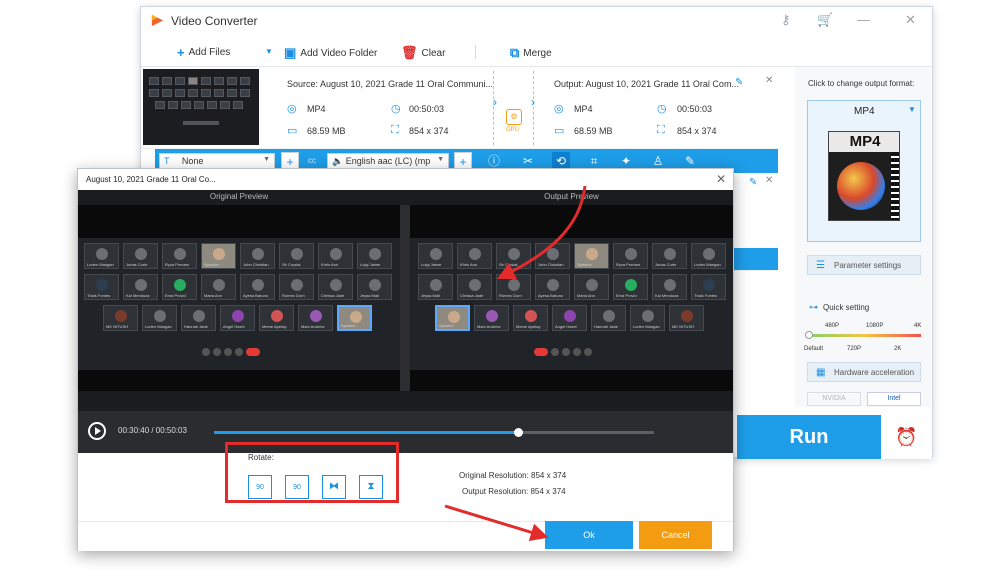 The height and width of the screenshot is (570, 1000). Describe the element at coordinates (217, 161) in the screenshot. I see `subtitle-select: T None ▼` at that location.